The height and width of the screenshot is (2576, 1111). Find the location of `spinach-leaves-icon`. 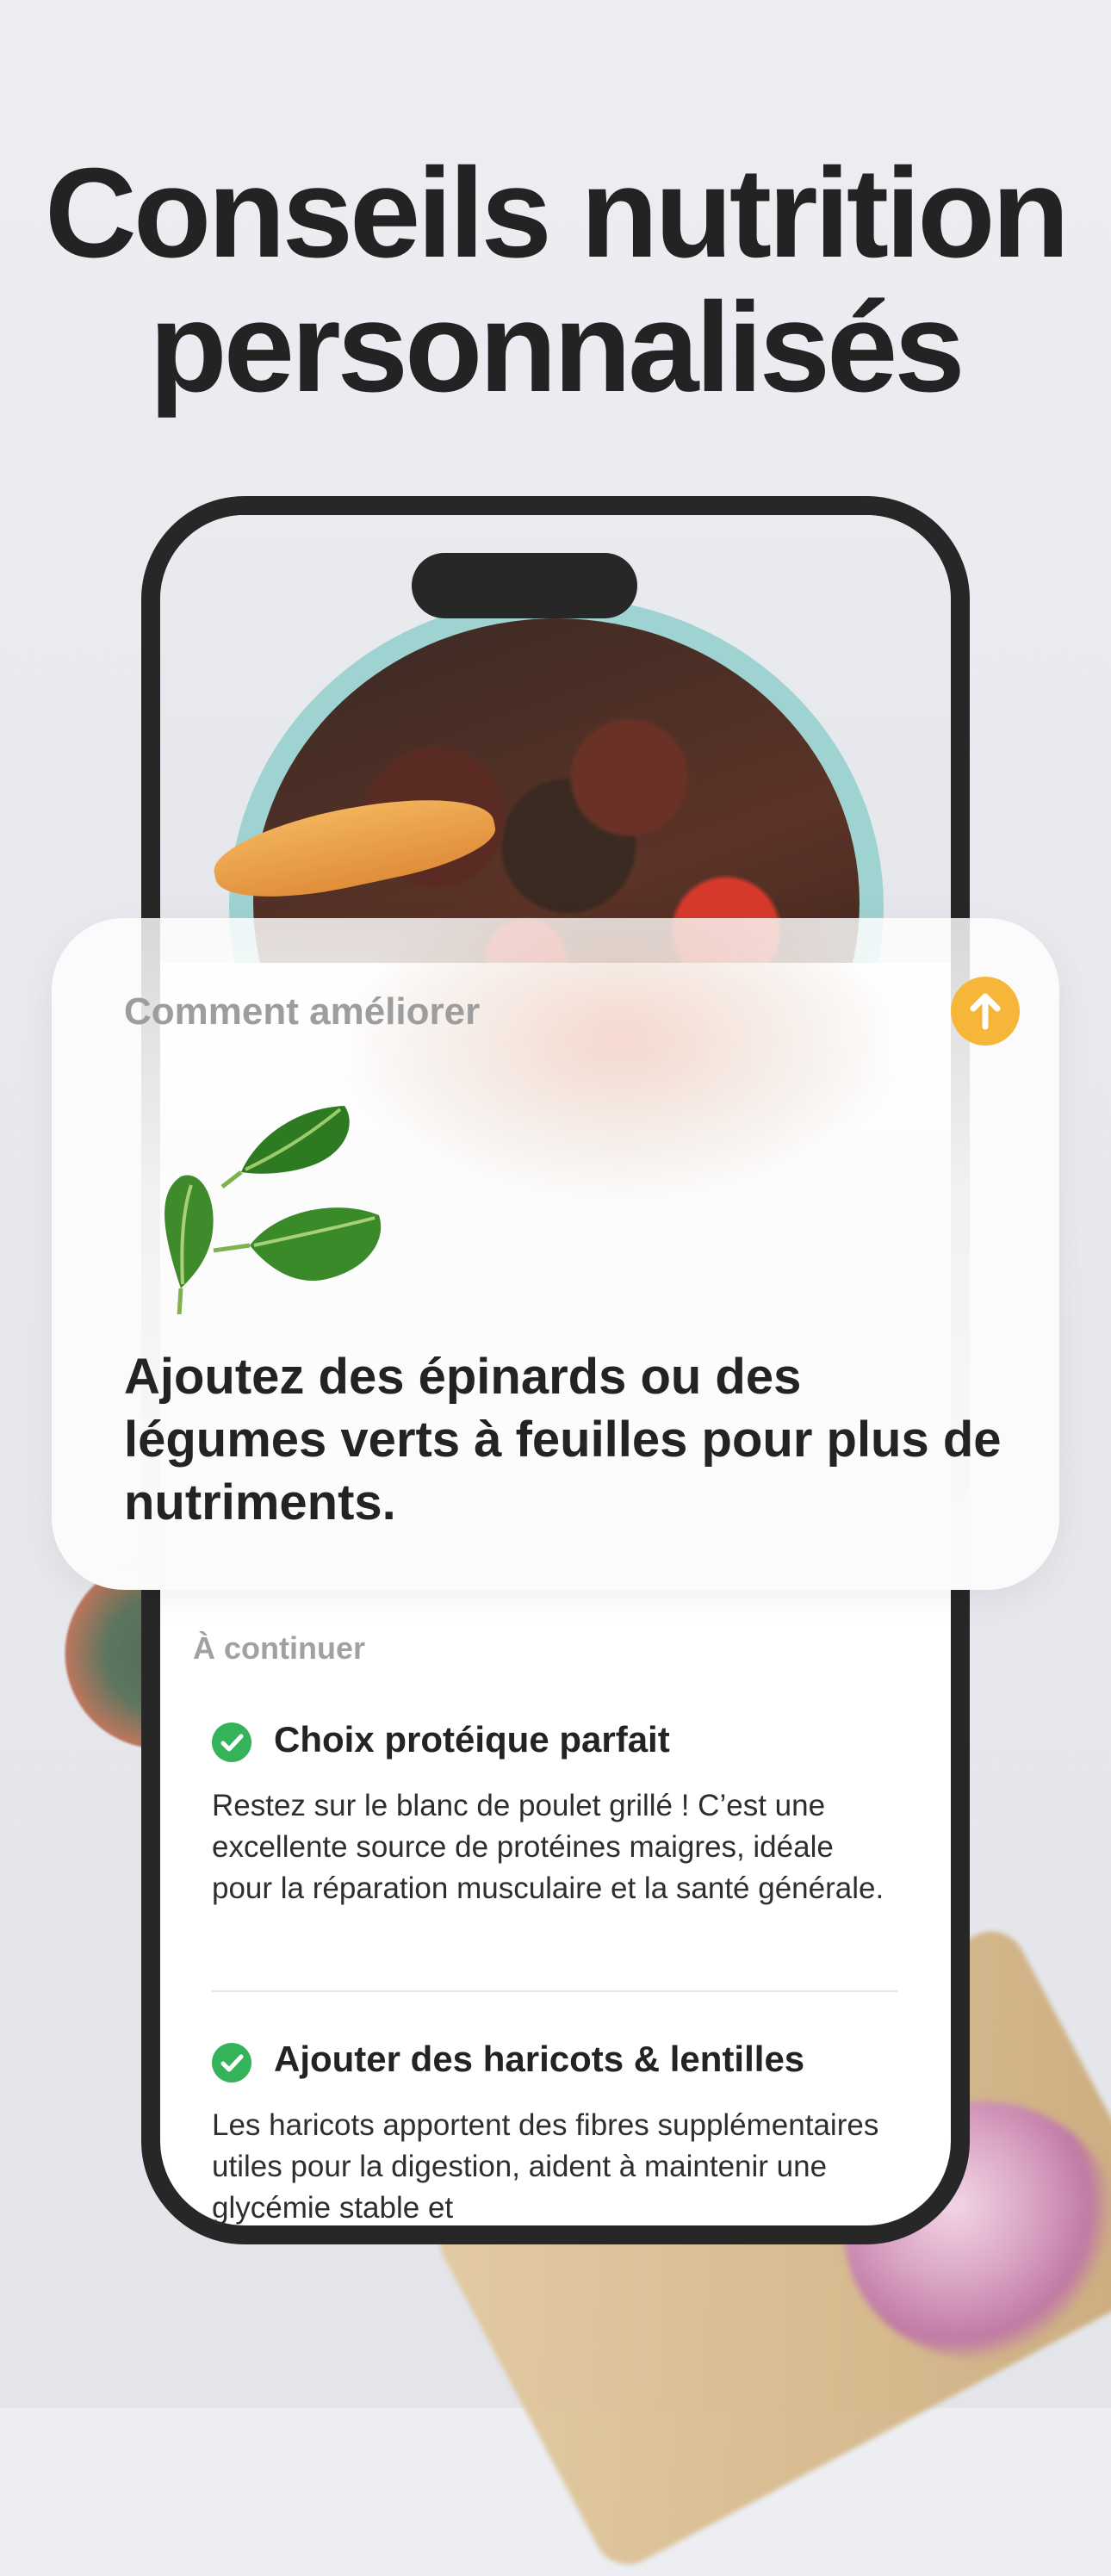

spinach-leaves-icon is located at coordinates (284, 1203).